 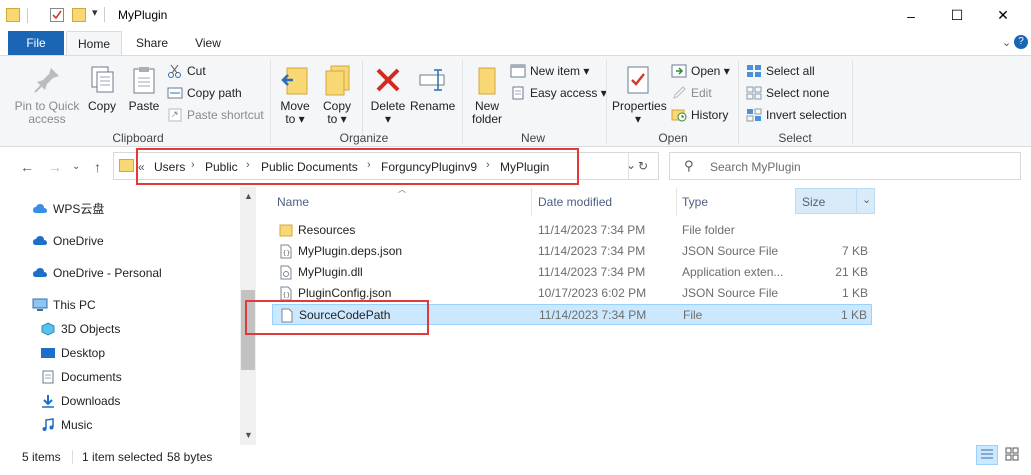 I want to click on rename-button: Rename, so click(x=432, y=88).